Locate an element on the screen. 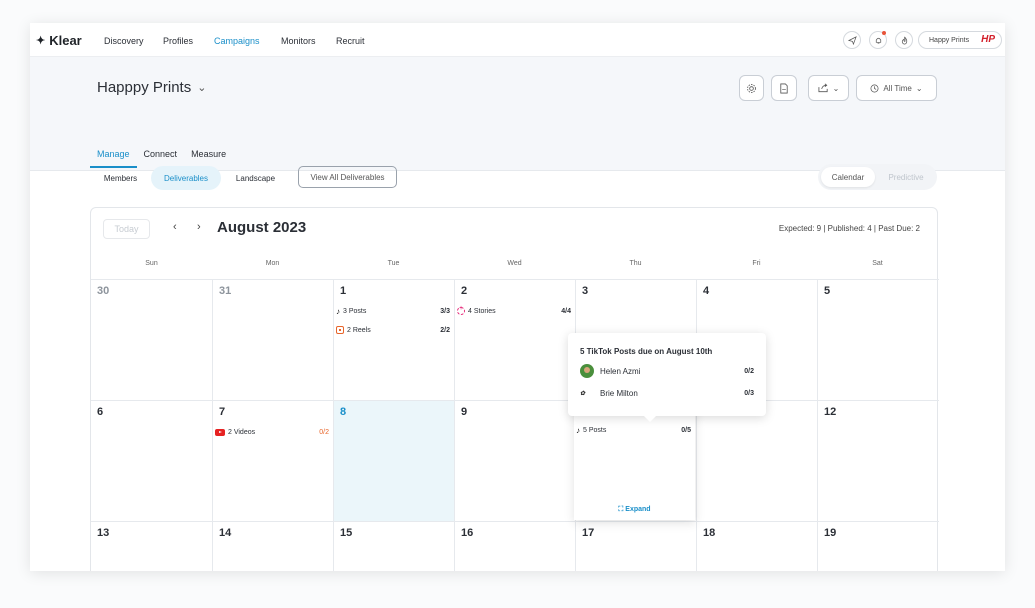 The width and height of the screenshot is (1035, 608). nav-profiles: Profiles is located at coordinates (178, 41).